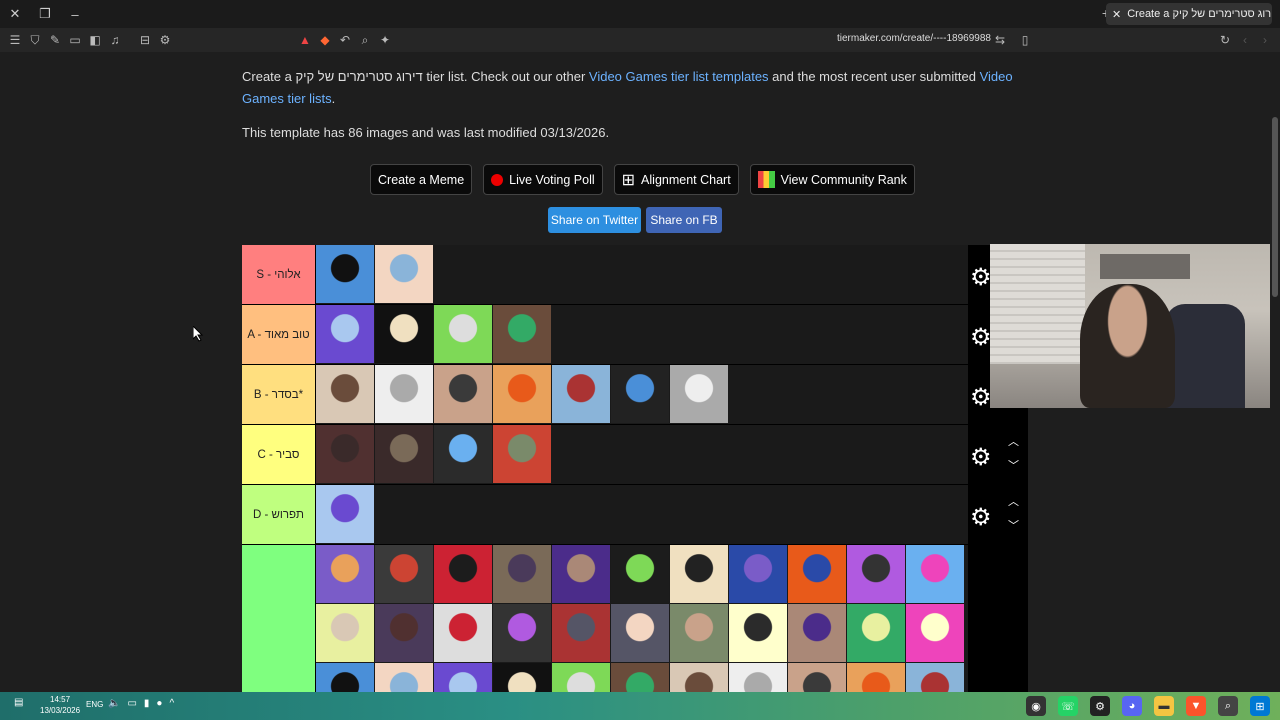 The image size is (1280, 720). What do you see at coordinates (684, 220) in the screenshot?
I see `share-fb-button: Share on FB` at bounding box center [684, 220].